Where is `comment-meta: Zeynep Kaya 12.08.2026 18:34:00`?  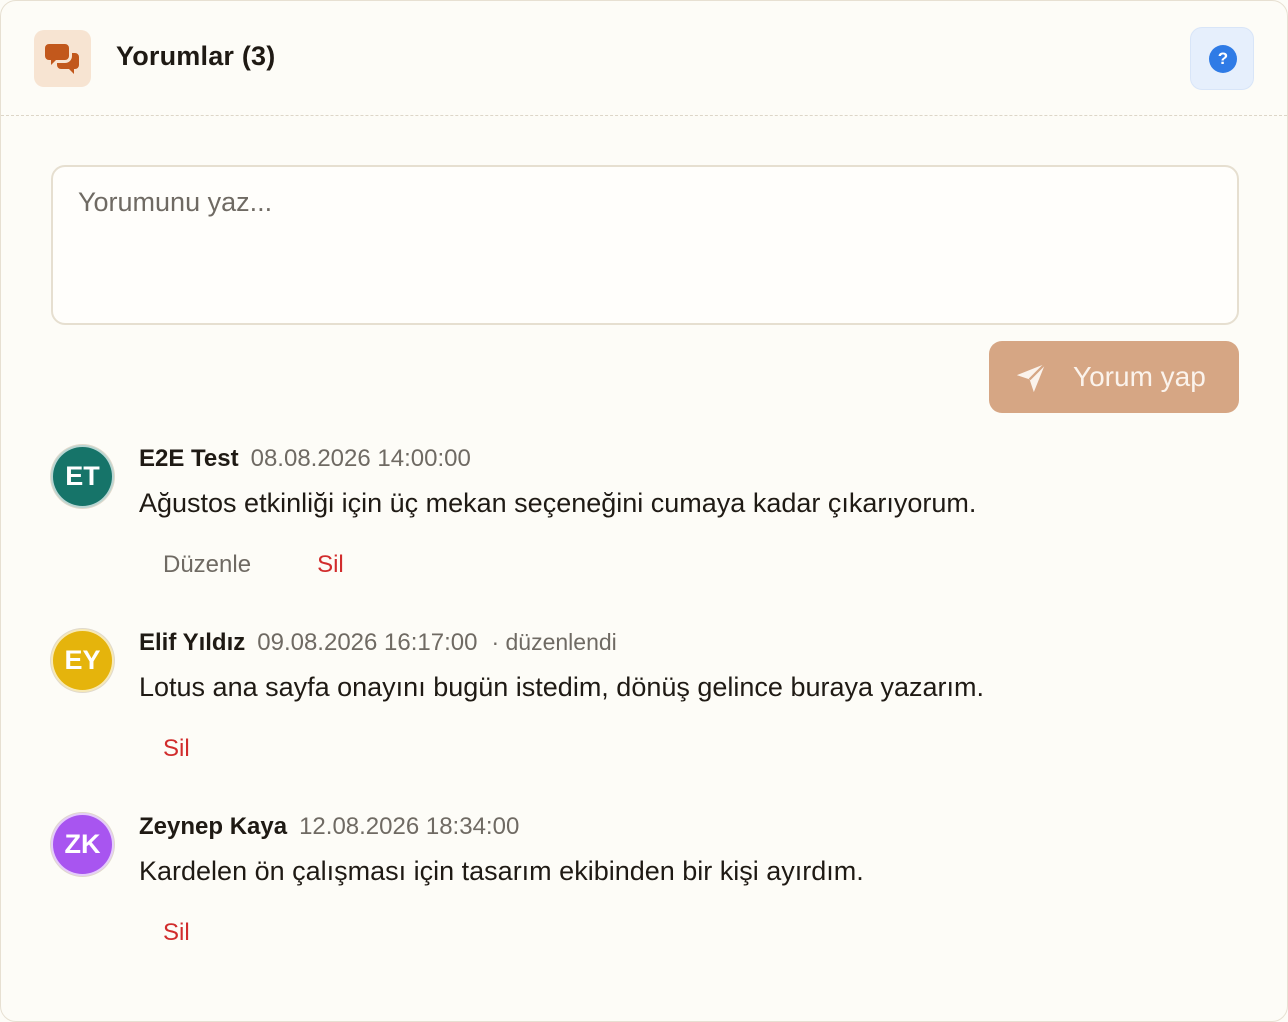
comment-meta: Zeynep Kaya 12.08.2026 18:34:00 is located at coordinates (329, 827).